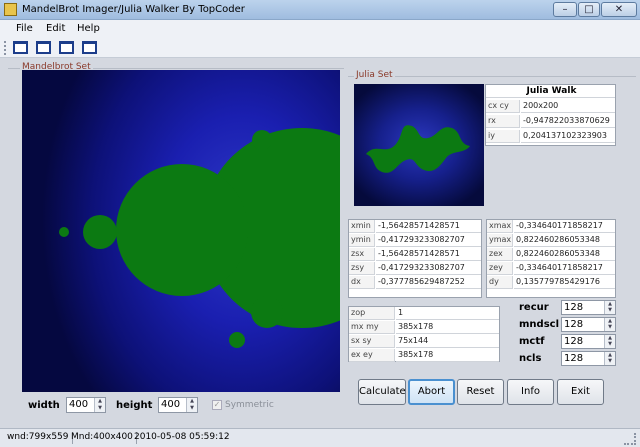  What do you see at coordinates (428, 282) in the screenshot?
I see `param-value: -0,377785629487252` at bounding box center [428, 282].